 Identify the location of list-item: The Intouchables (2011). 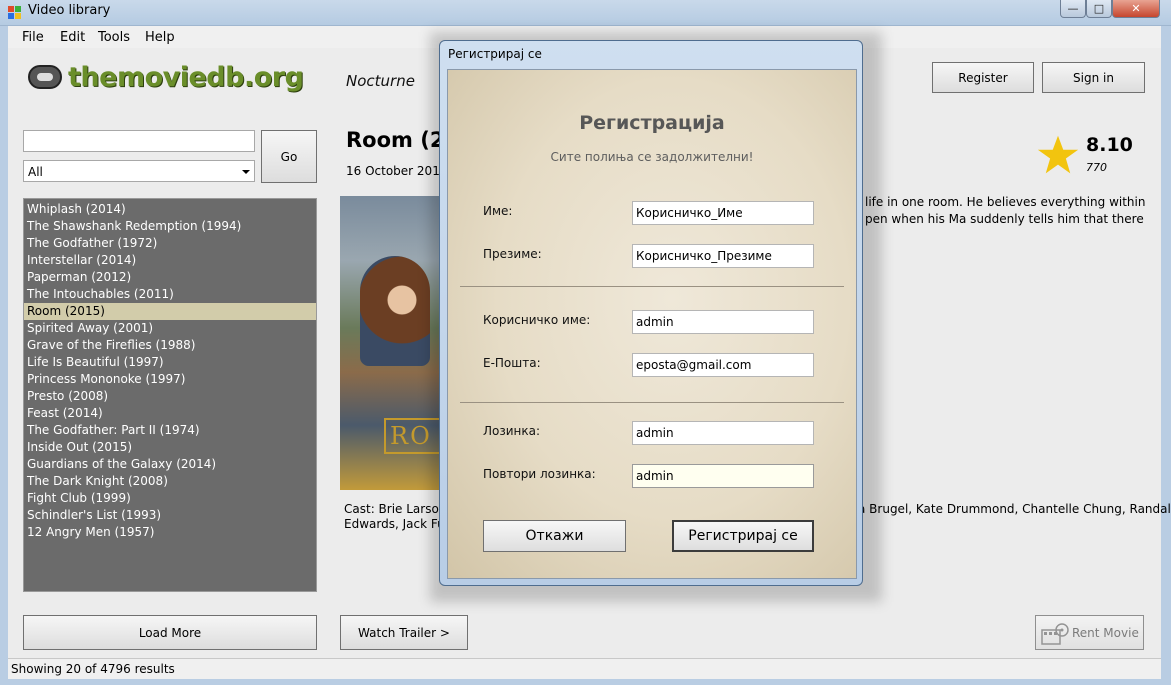
(170, 294).